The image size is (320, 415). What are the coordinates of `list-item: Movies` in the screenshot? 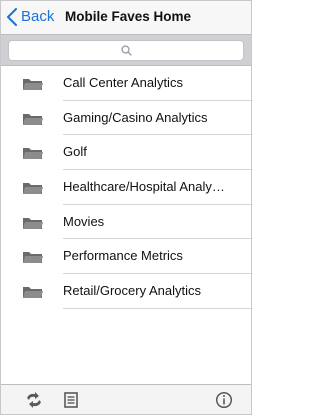 It's located at (126, 222).